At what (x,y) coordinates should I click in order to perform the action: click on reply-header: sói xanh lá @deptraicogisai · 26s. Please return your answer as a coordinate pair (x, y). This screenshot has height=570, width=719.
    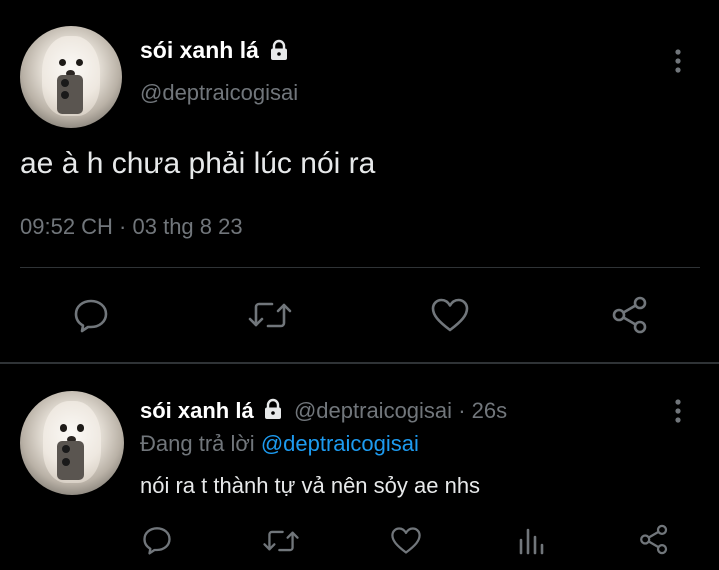
    Looking at the image, I should click on (323, 411).